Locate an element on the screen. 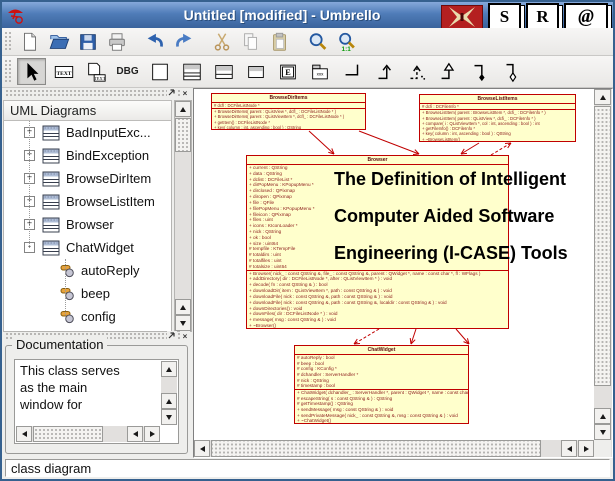 The image size is (615, 481). svg-text: E is located at coordinates (288, 72).